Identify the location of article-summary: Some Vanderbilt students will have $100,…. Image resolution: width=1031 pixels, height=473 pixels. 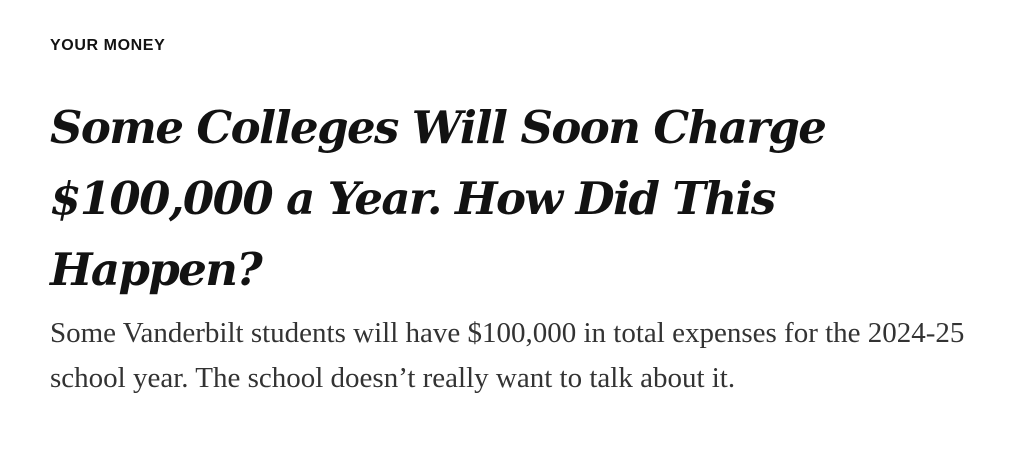
(507, 355).